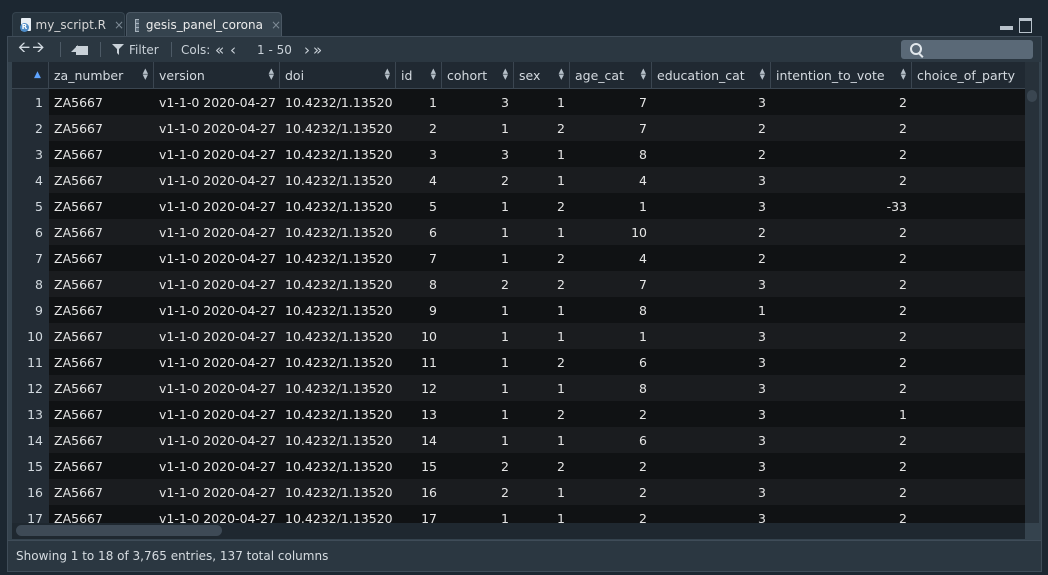 The width and height of the screenshot is (1048, 575). I want to click on tab-gesis-panel-corona: gesis_panel_corona ×, so click(204, 24).